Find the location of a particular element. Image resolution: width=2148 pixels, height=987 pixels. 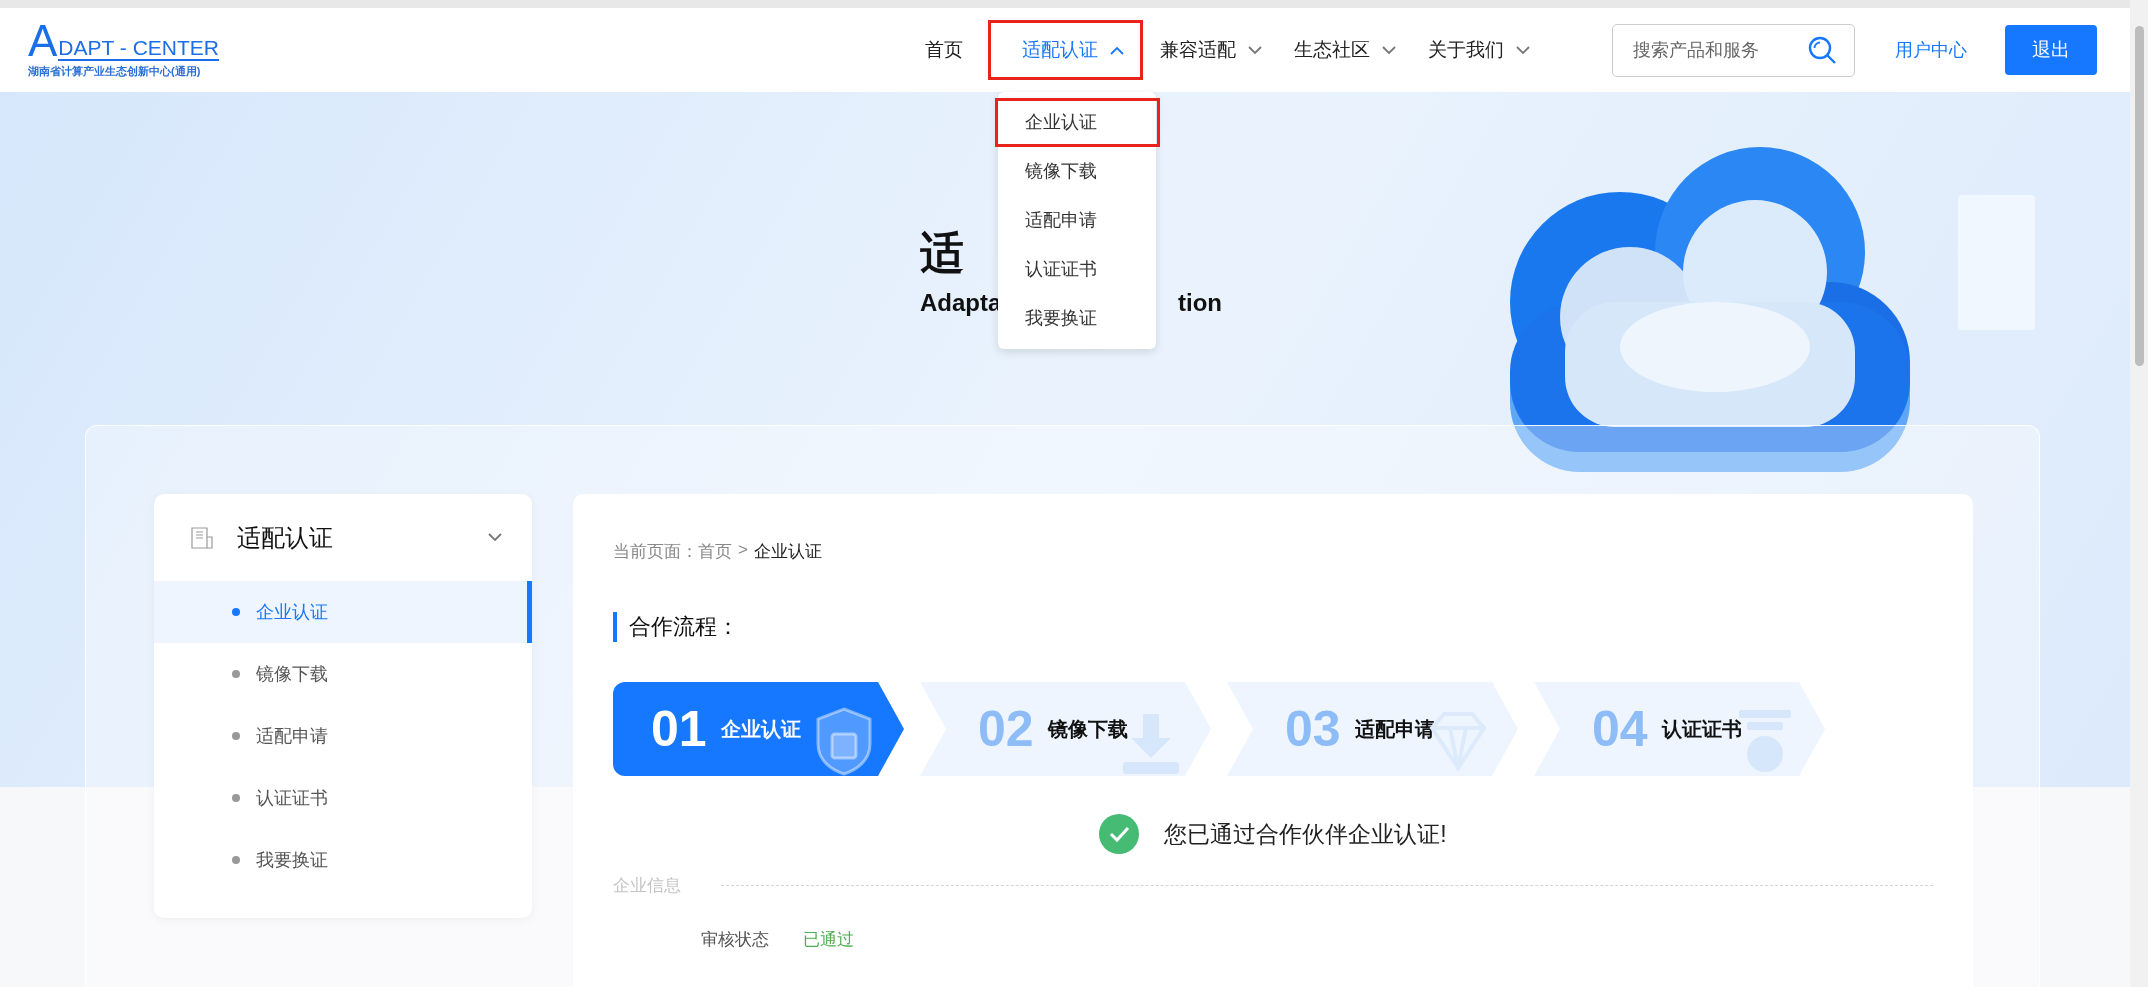

field-label: 审核状态 is located at coordinates (735, 940).